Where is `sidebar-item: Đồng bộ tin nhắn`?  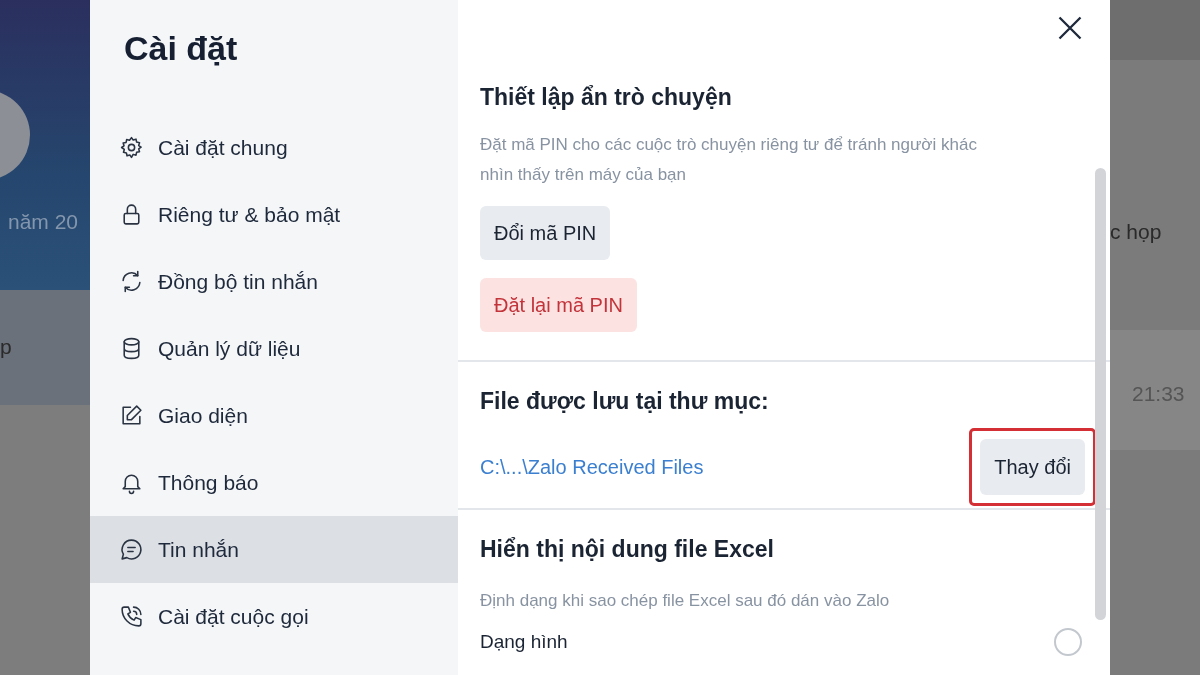
sidebar-item: Đồng bộ tin nhắn is located at coordinates (274, 281).